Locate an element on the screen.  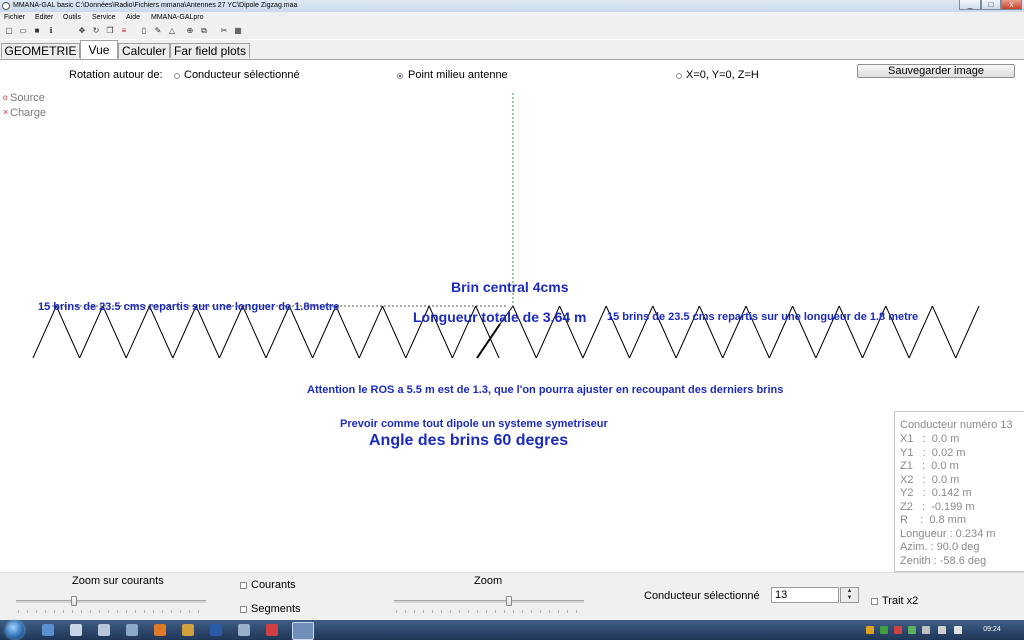
toolbar: ▢ ▭ ■ ℹ ✥ ↻ ❐ ≡ ▯ ✎ △ ⊕ ⧉ ✂ ▦ is located at coordinates (512, 31).